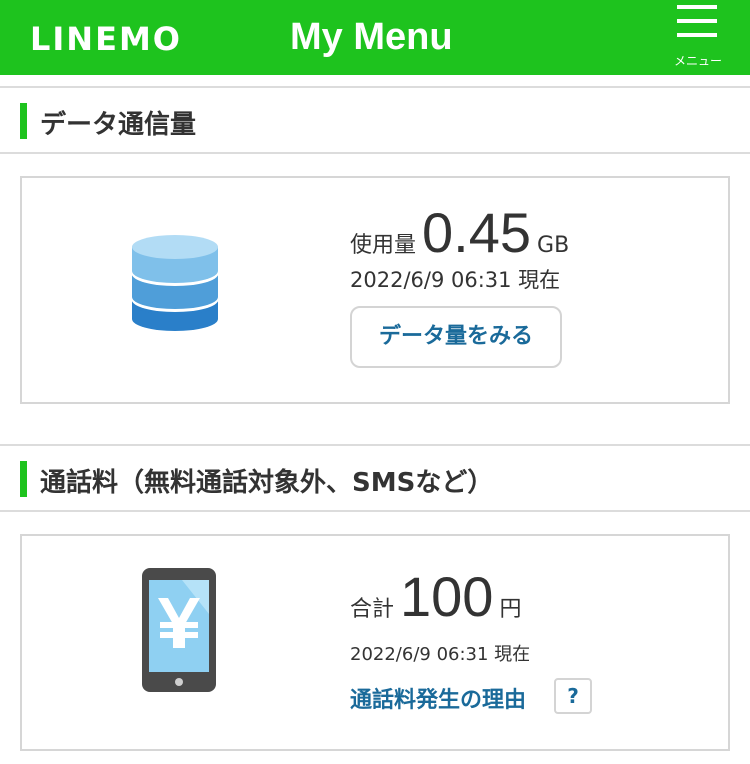 Image resolution: width=750 pixels, height=764 pixels. Describe the element at coordinates (175, 283) in the screenshot. I see `database-icon` at that location.